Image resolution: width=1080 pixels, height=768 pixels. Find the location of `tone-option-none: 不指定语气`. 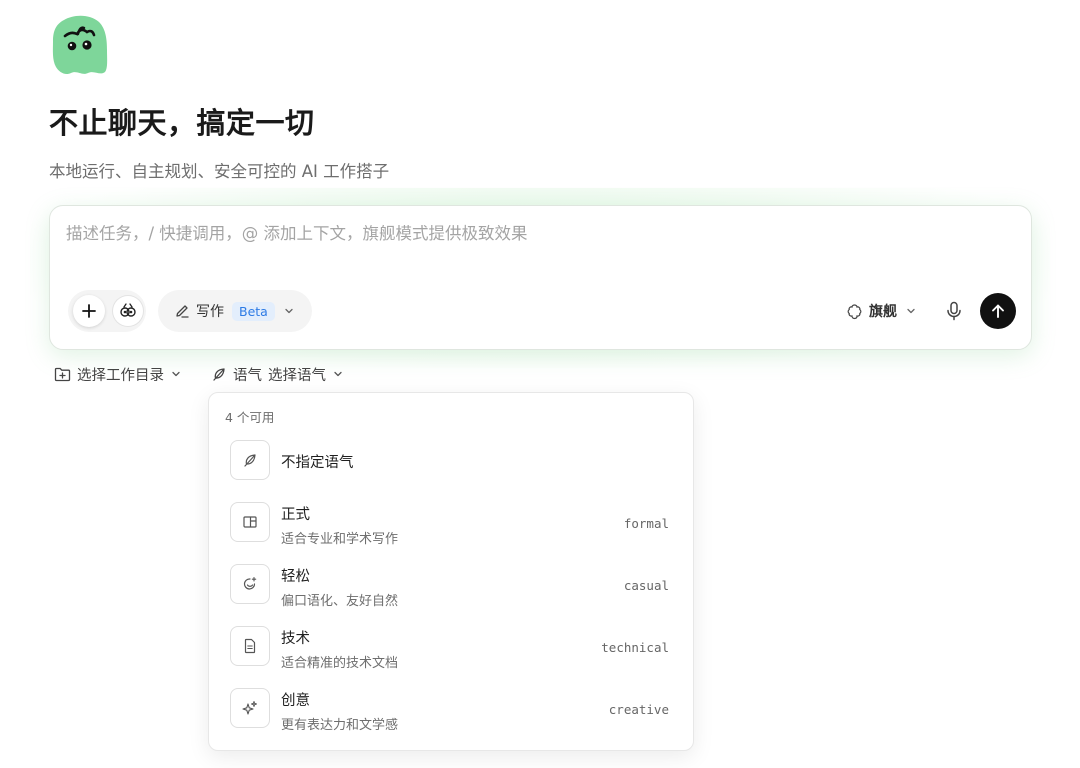

tone-option-none: 不指定语气 is located at coordinates (452, 462).